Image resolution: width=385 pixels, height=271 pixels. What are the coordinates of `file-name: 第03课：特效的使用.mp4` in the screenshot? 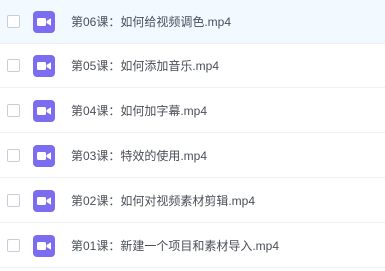 It's located at (139, 155).